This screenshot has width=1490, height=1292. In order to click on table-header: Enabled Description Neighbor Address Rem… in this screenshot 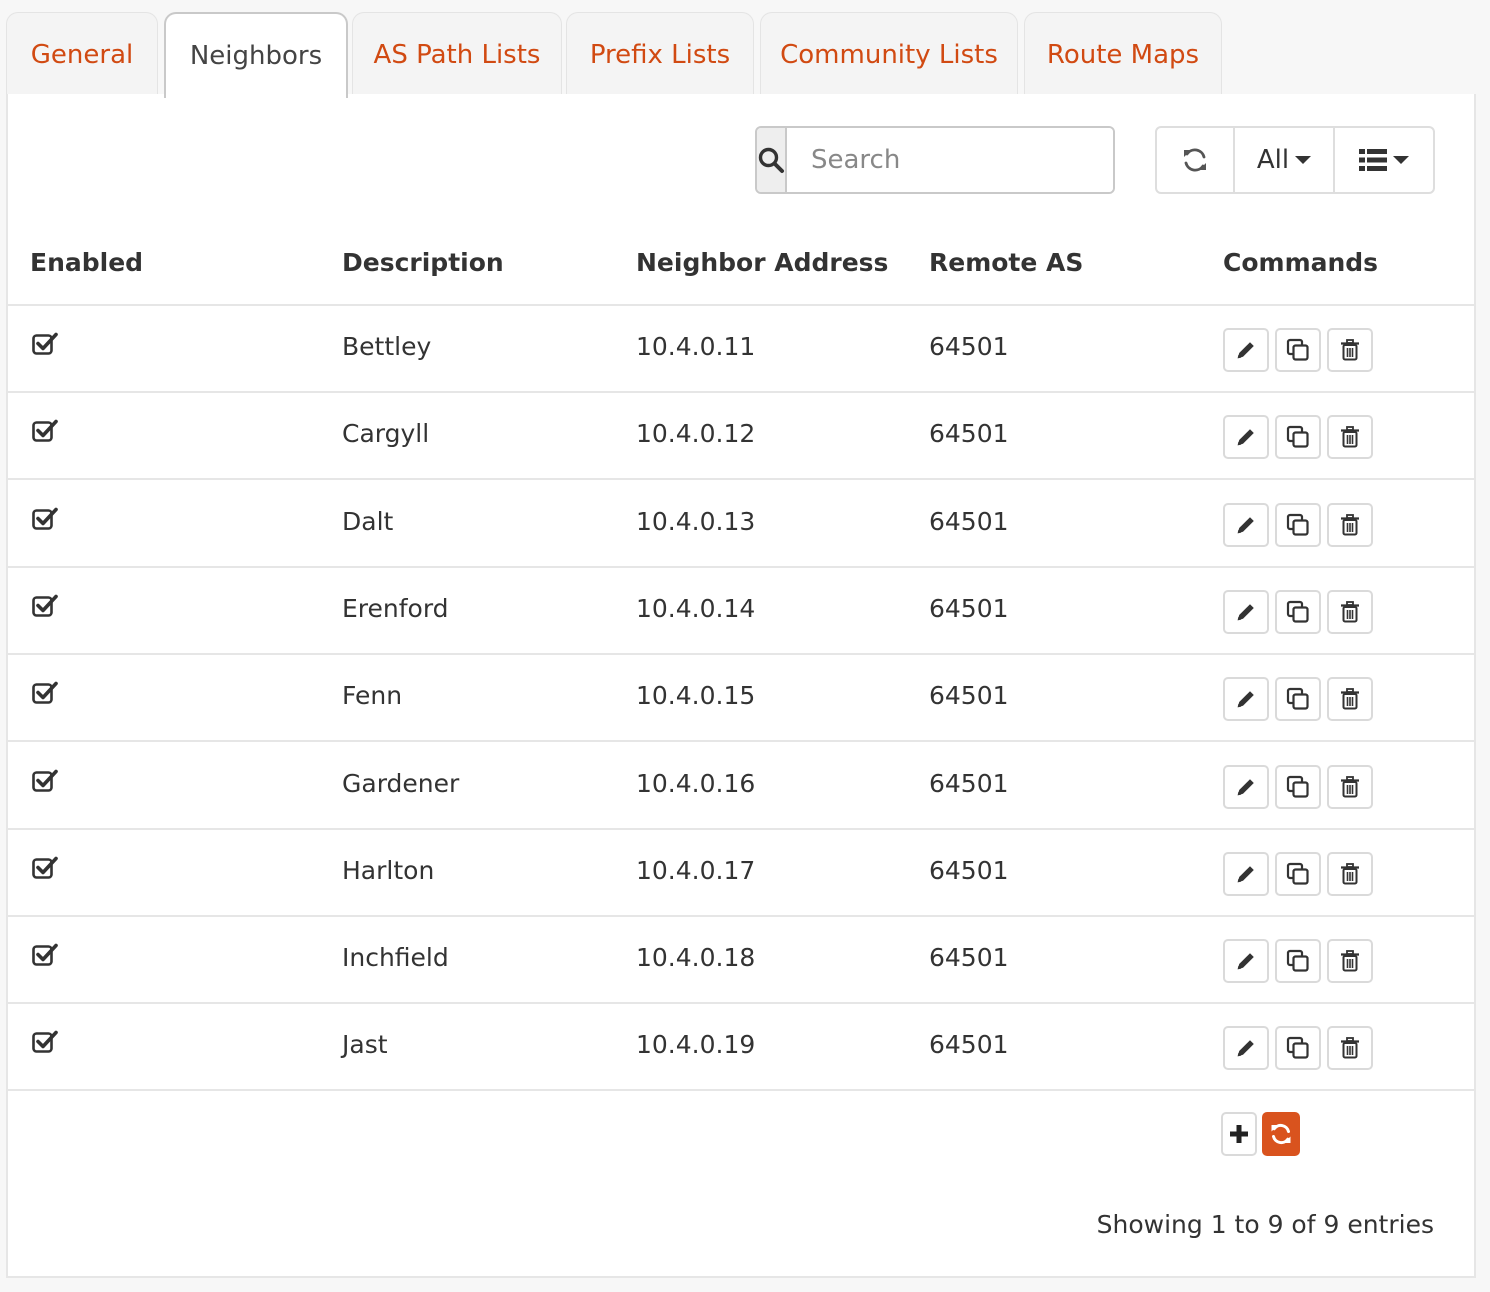, I will do `click(741, 265)`.